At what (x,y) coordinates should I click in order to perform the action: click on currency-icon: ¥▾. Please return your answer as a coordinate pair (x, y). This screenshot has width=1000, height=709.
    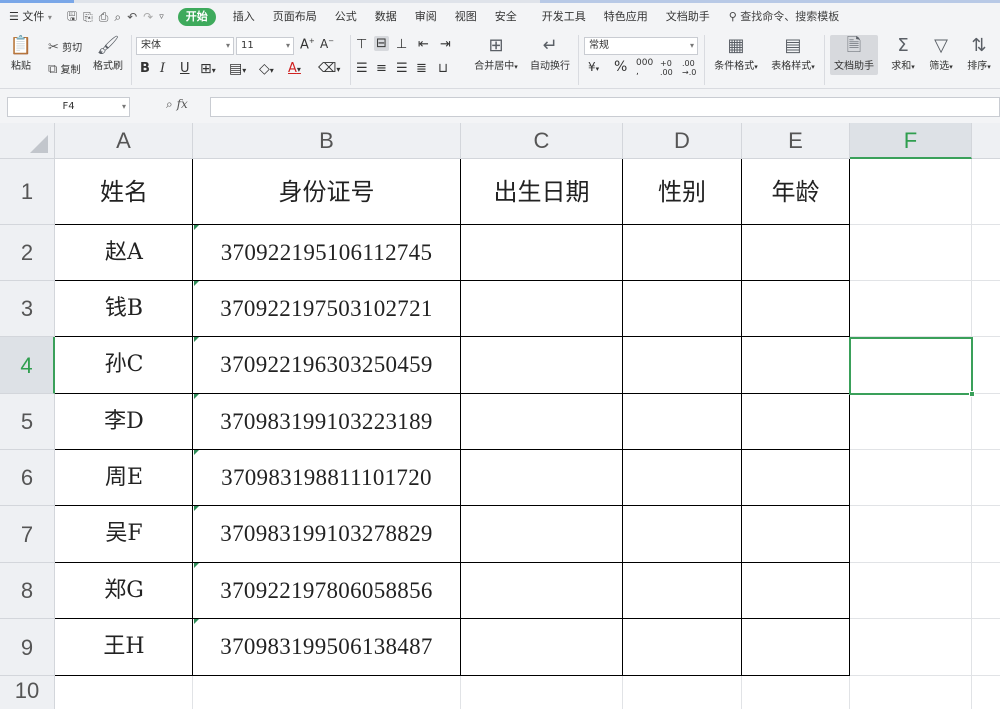
    Looking at the image, I should click on (593, 67).